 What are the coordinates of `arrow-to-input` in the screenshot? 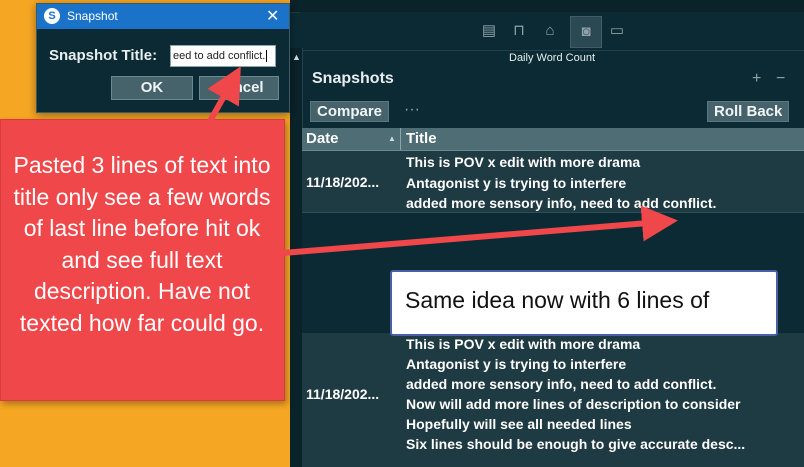 It's located at (221, 99).